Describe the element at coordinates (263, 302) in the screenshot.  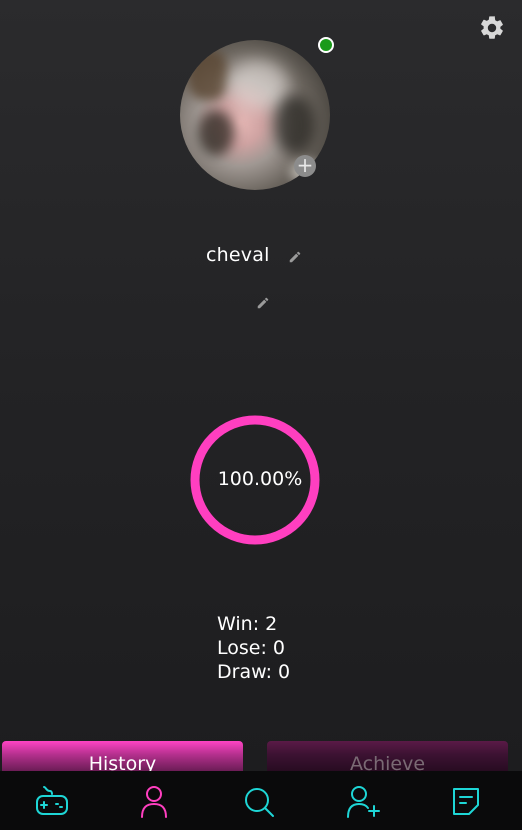
I see `edit-bio-icon` at that location.